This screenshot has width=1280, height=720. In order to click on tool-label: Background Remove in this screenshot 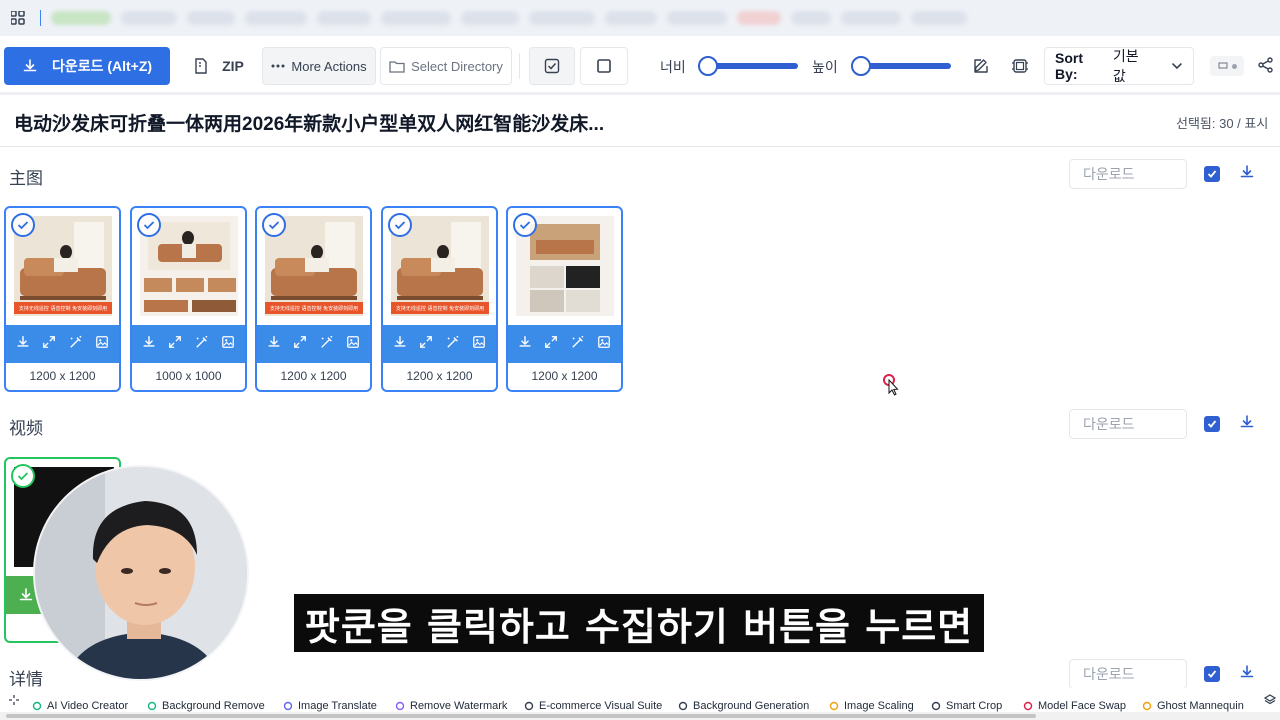, I will do `click(213, 706)`.